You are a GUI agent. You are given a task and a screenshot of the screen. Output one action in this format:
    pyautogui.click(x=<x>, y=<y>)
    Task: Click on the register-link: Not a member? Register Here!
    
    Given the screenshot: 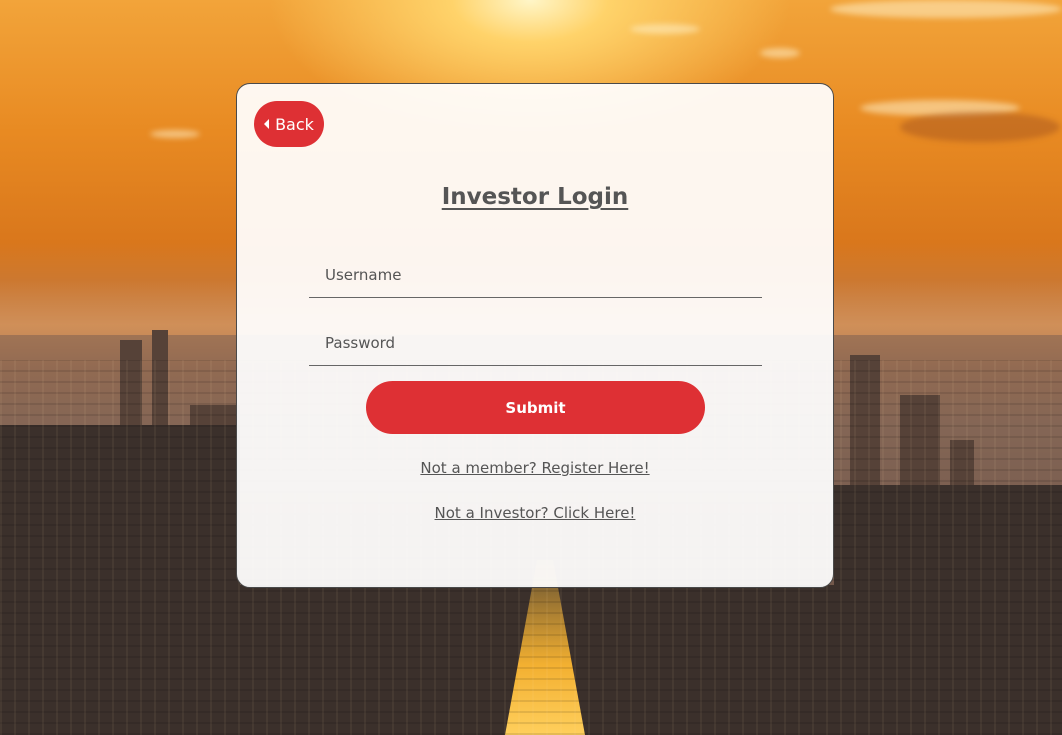 What is the action you would take?
    pyautogui.click(x=534, y=468)
    